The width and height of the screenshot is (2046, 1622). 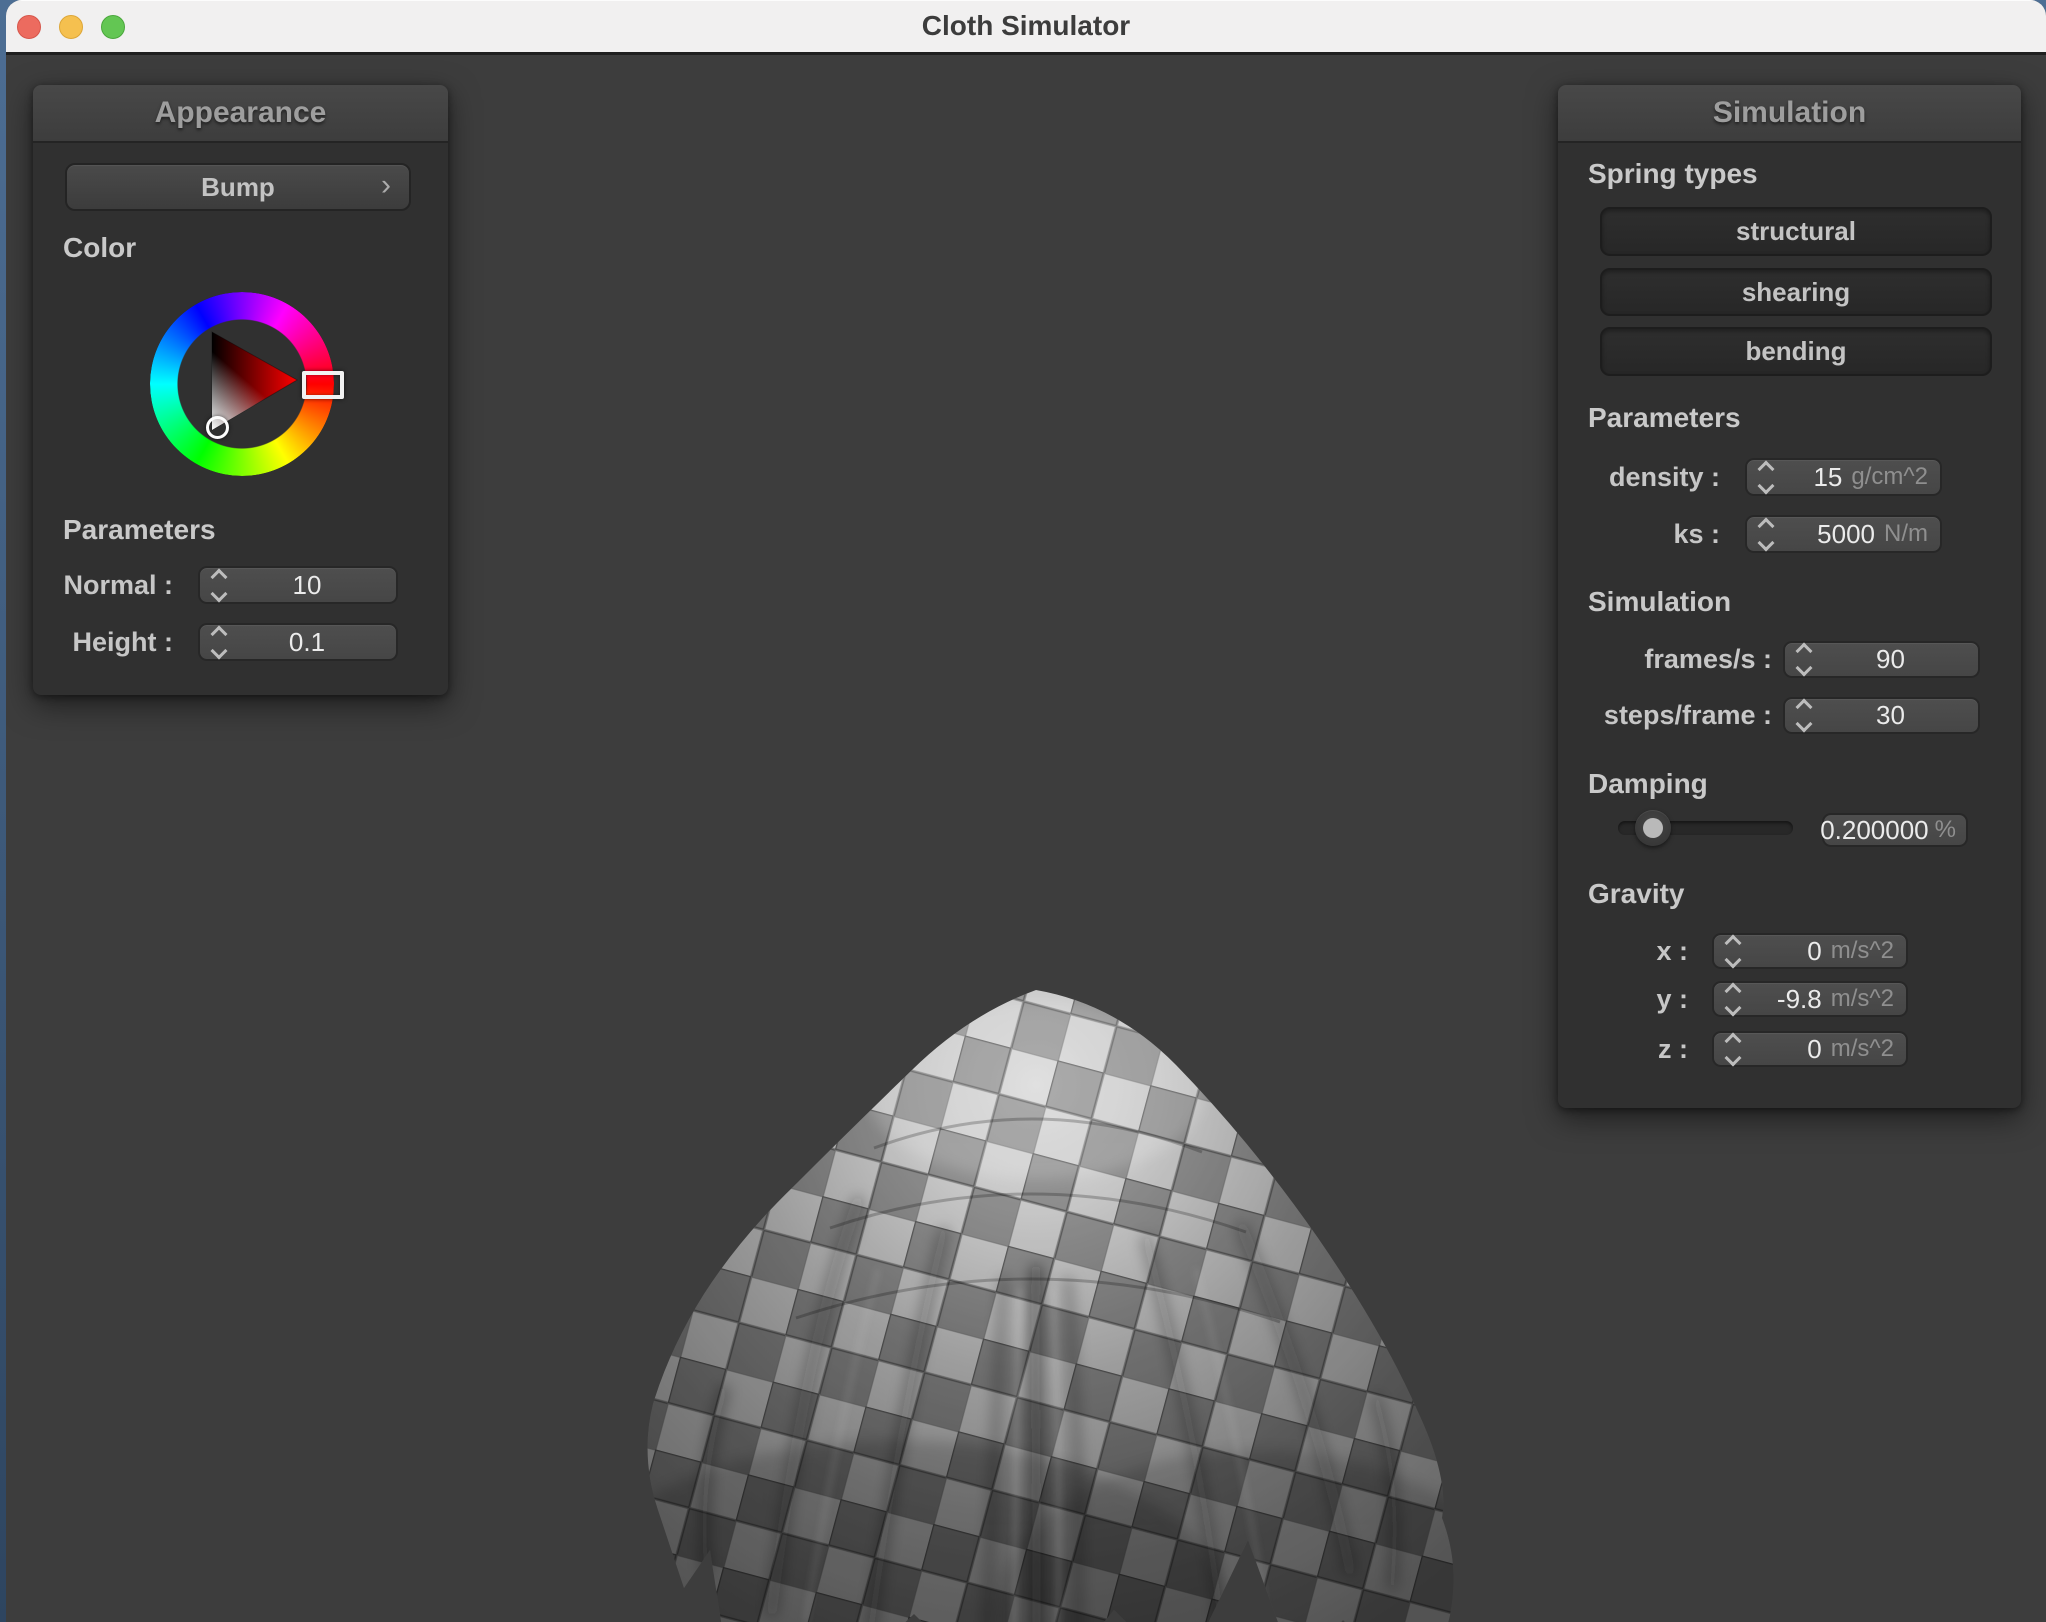 I want to click on shearing-button-label: shearing, so click(x=1796, y=291).